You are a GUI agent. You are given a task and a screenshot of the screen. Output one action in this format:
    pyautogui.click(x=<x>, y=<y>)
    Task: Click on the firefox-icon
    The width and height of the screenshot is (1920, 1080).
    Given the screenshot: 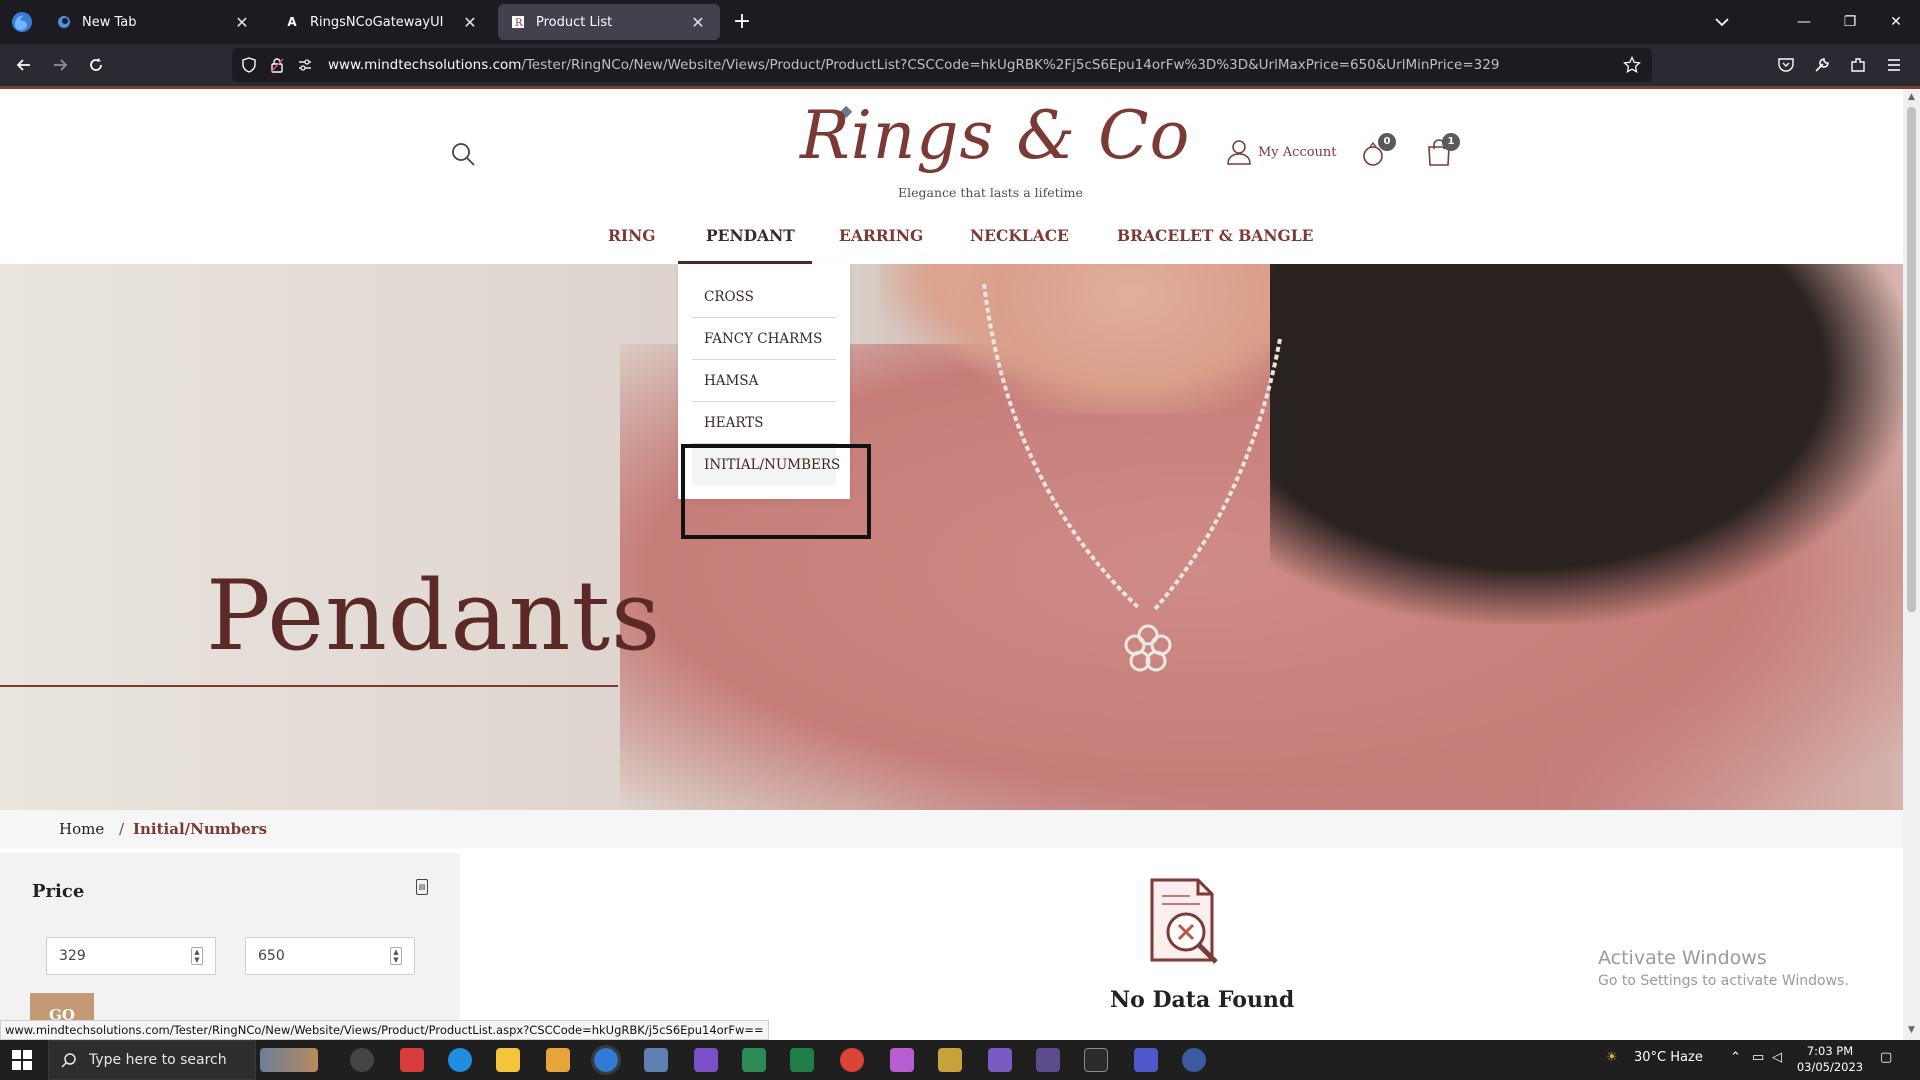 What is the action you would take?
    pyautogui.click(x=64, y=22)
    